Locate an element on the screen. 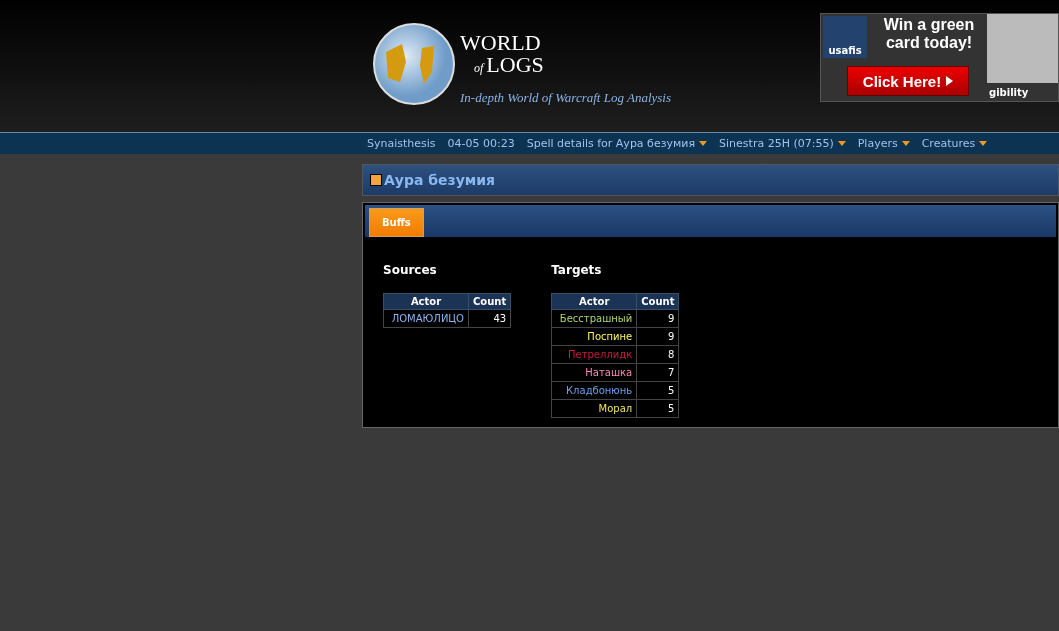 This screenshot has height=631, width=1059. section-title: Sources is located at coordinates (410, 270).